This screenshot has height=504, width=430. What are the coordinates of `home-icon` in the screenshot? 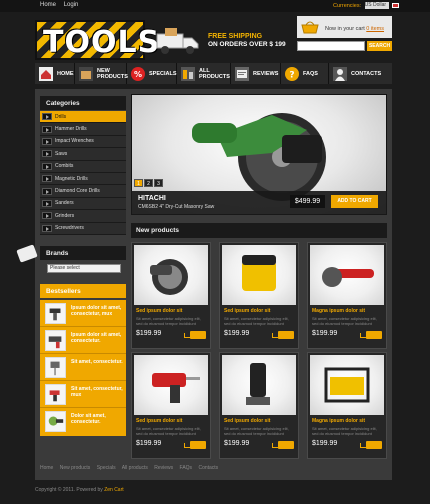 It's located at (46, 73).